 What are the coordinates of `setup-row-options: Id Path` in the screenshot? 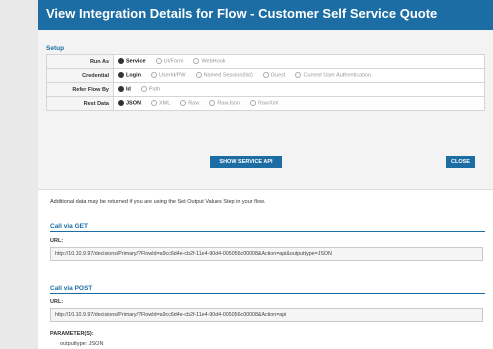 It's located at (299, 89).